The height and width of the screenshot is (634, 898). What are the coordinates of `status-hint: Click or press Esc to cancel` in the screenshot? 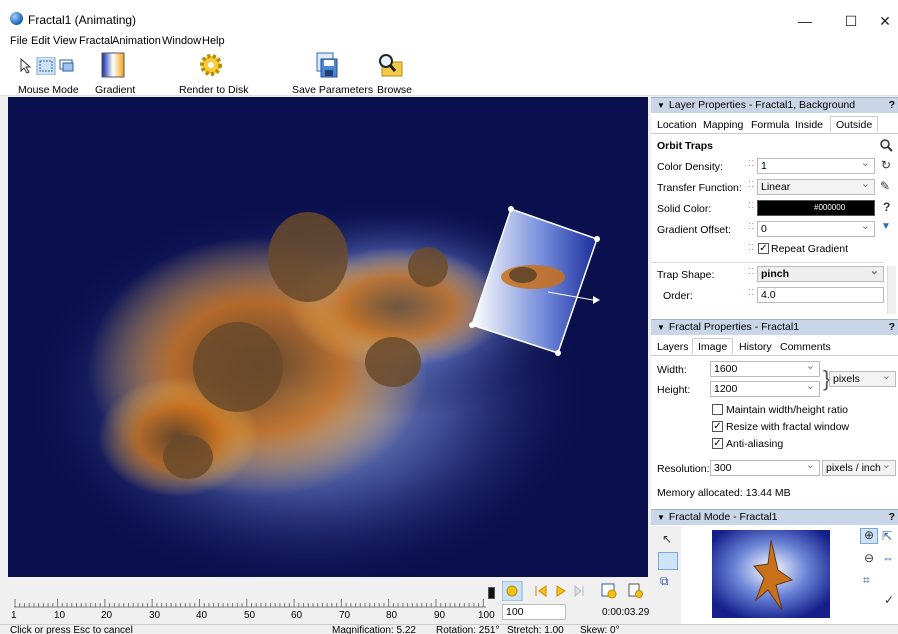 It's located at (71, 629).